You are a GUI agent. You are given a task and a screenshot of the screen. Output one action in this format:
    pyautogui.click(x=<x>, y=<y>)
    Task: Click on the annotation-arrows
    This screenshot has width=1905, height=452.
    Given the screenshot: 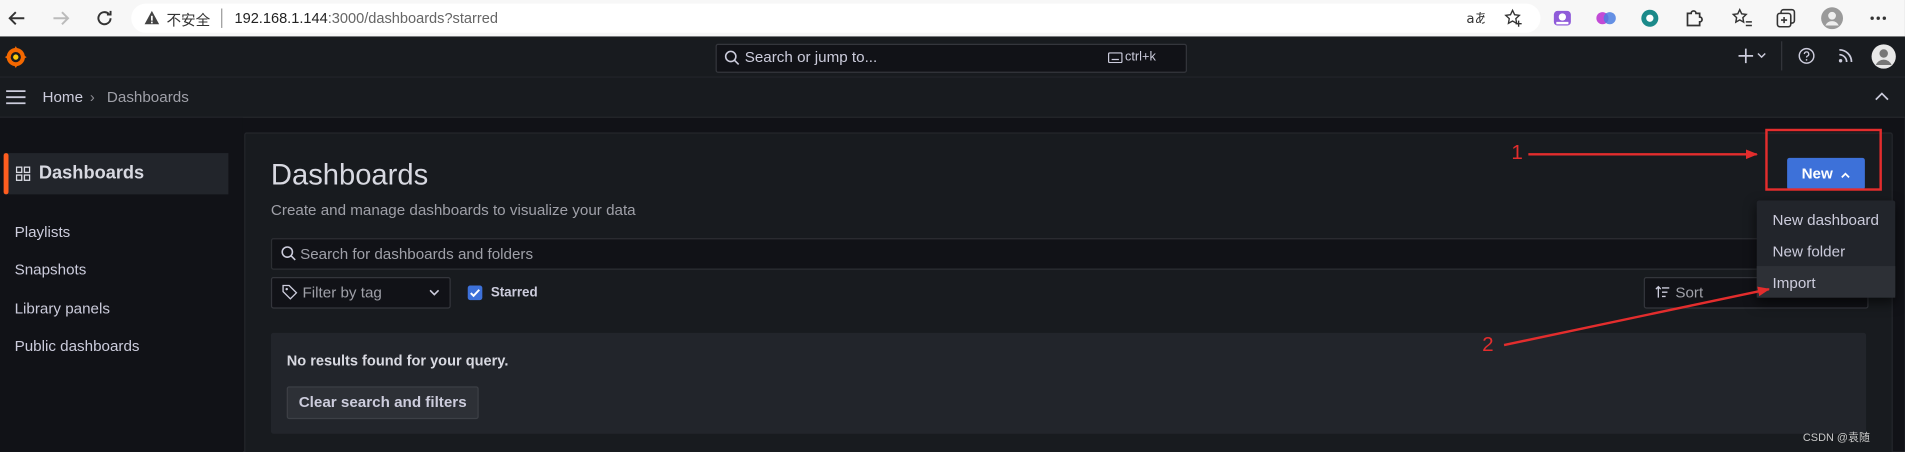 What is the action you would take?
    pyautogui.click(x=1637, y=248)
    